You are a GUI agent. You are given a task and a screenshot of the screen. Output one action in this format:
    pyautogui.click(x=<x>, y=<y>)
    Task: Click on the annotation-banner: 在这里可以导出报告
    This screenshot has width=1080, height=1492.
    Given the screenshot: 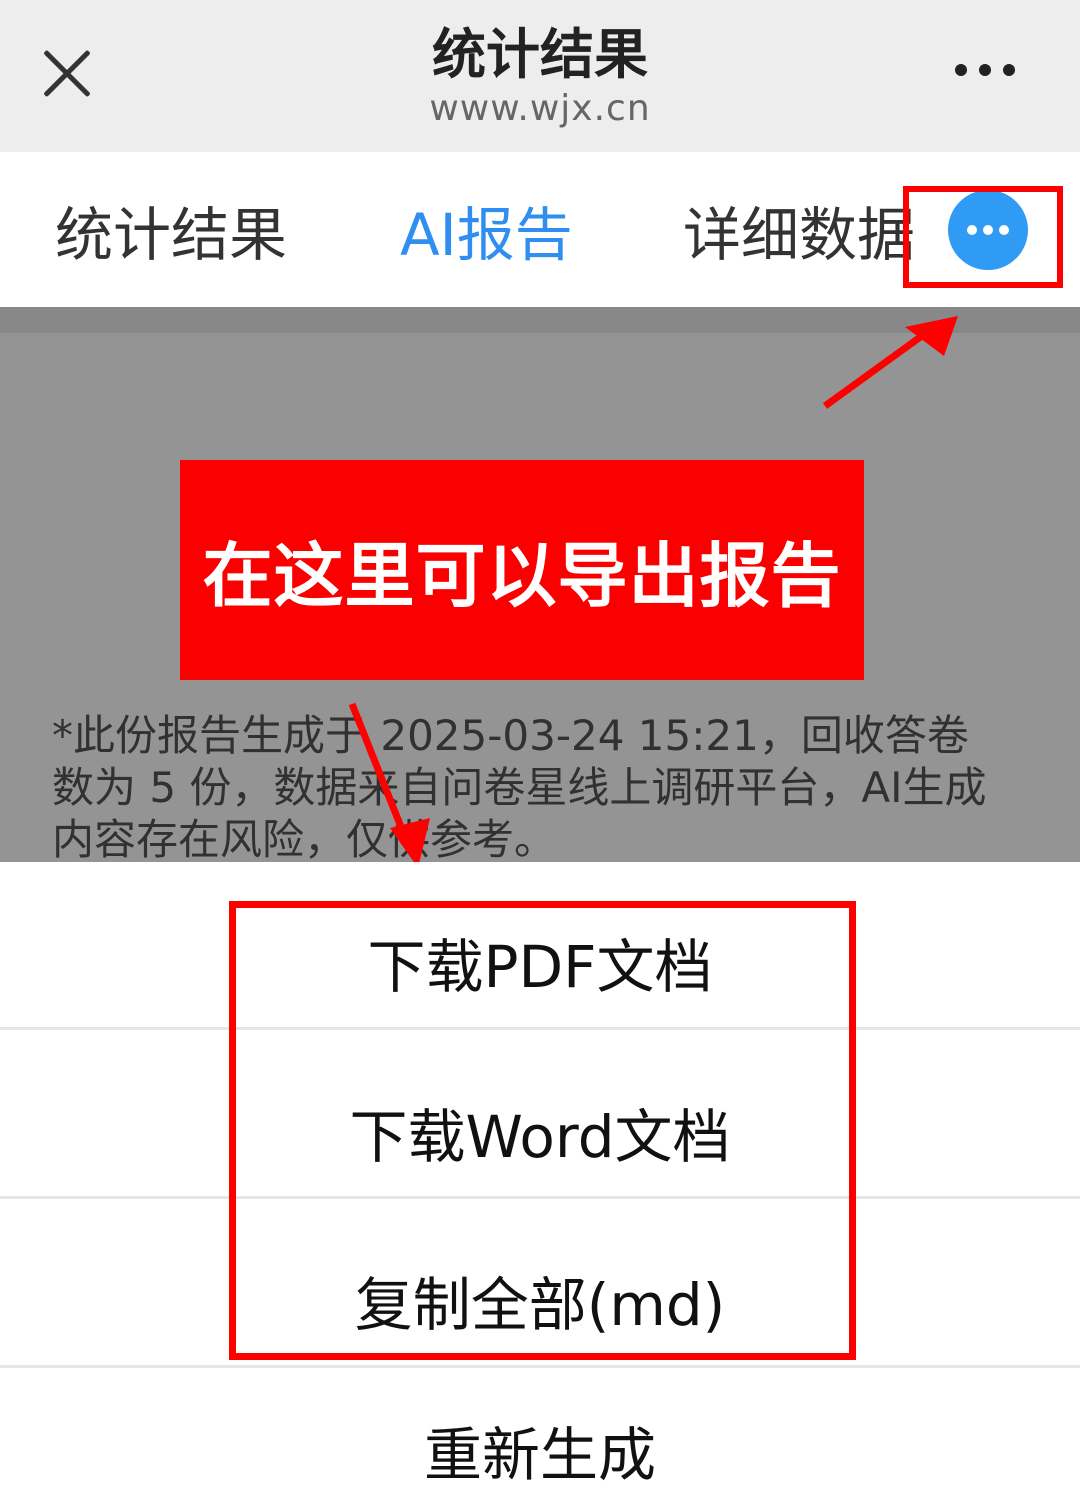 What is the action you would take?
    pyautogui.click(x=522, y=570)
    